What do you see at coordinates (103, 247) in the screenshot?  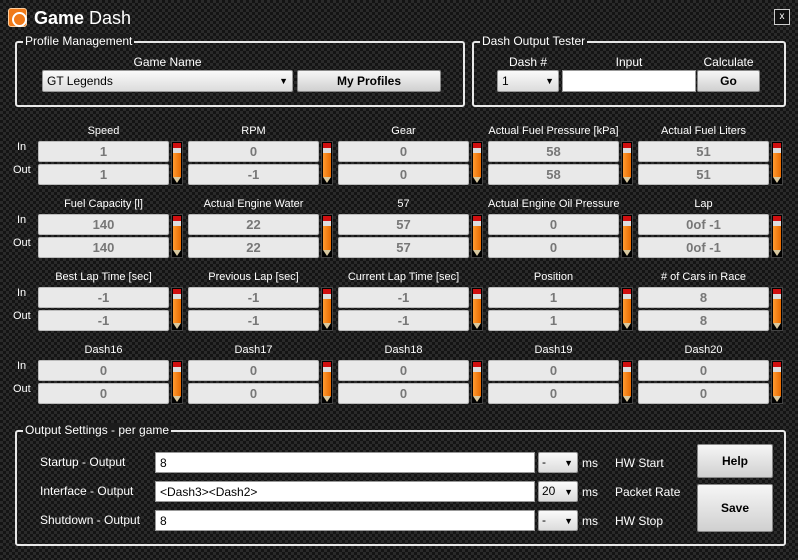 I see `dash-out-field: 140` at bounding box center [103, 247].